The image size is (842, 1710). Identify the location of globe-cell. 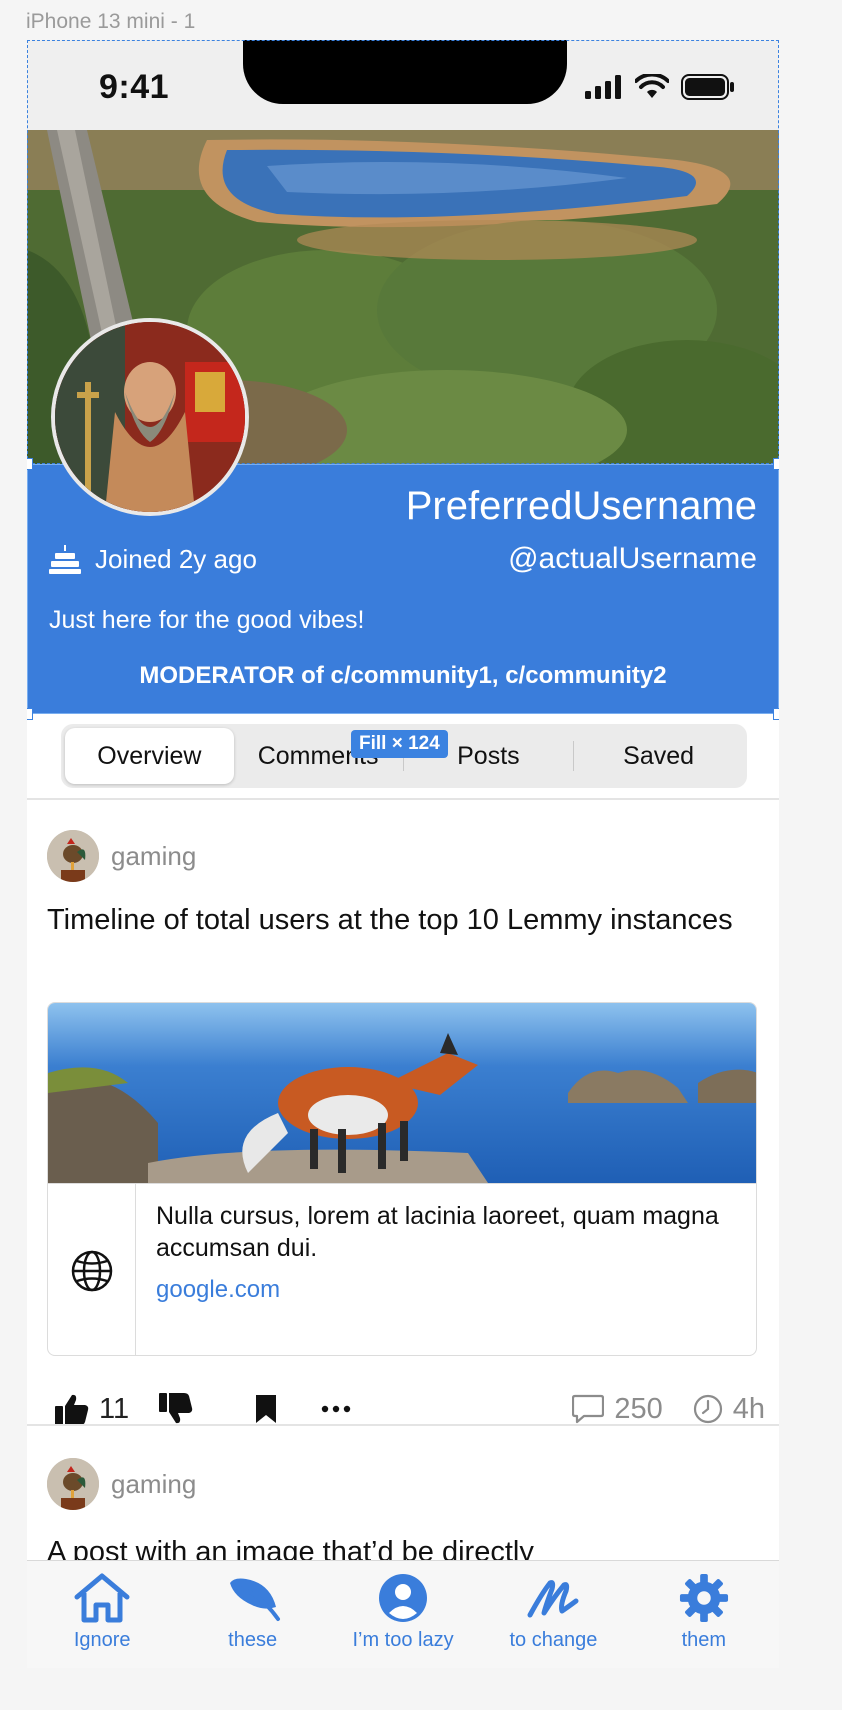
(92, 1269).